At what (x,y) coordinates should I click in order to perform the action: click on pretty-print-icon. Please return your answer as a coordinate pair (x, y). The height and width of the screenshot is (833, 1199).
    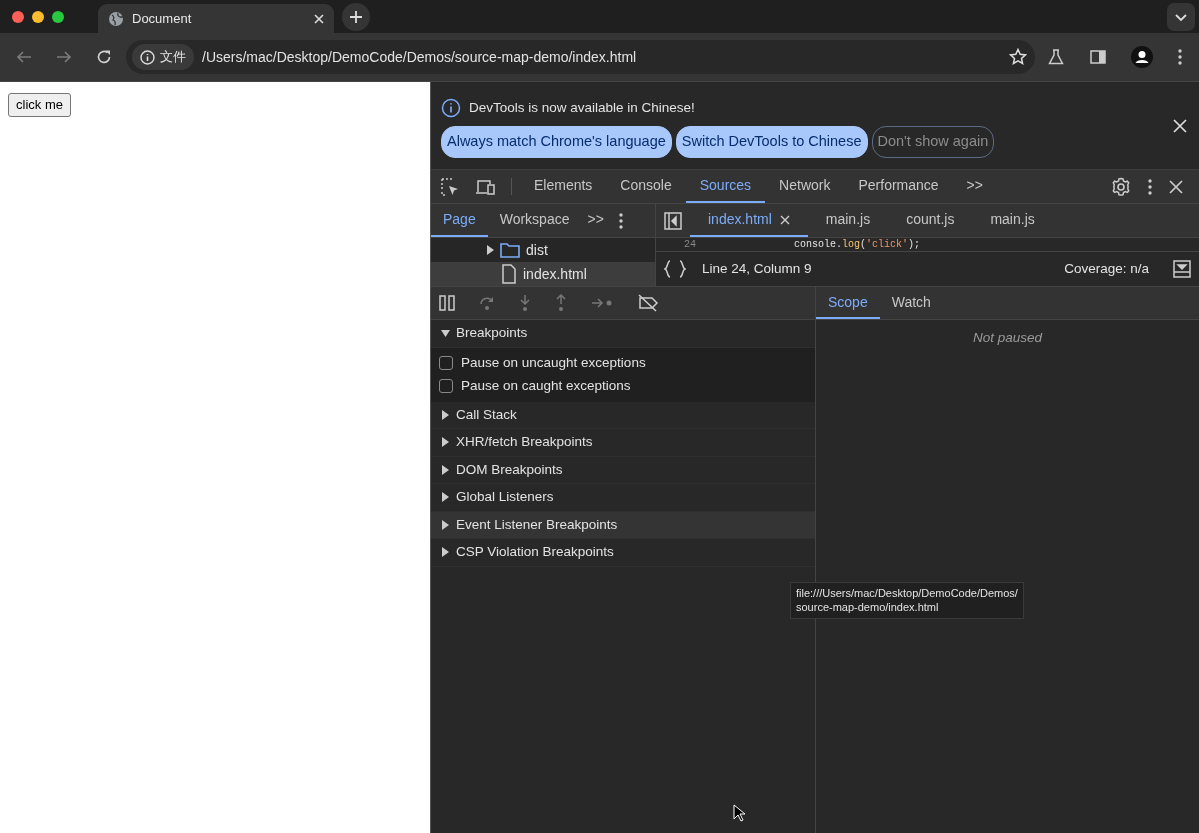
    Looking at the image, I should click on (675, 269).